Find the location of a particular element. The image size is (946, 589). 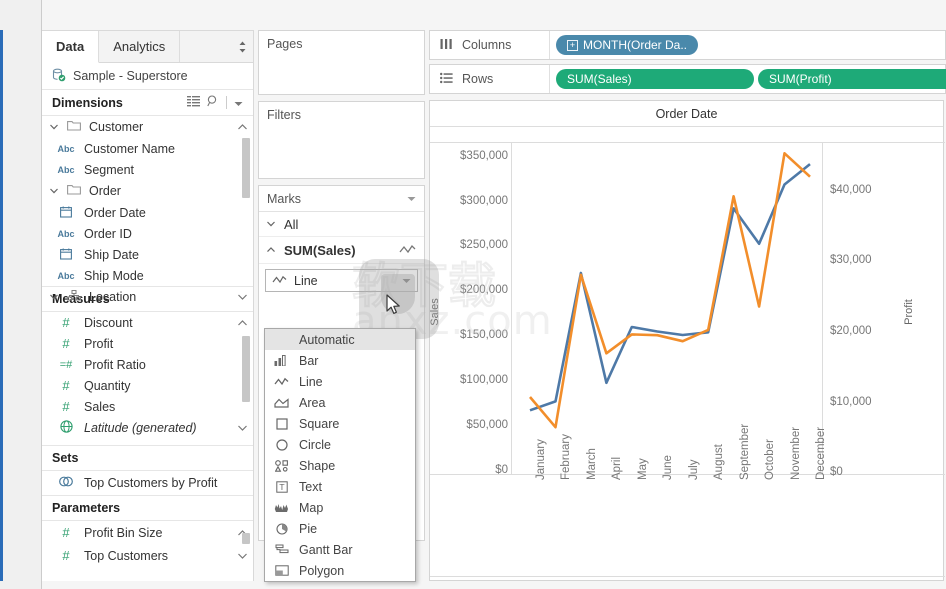

dimensions-header: Dimensions is located at coordinates (147, 103).